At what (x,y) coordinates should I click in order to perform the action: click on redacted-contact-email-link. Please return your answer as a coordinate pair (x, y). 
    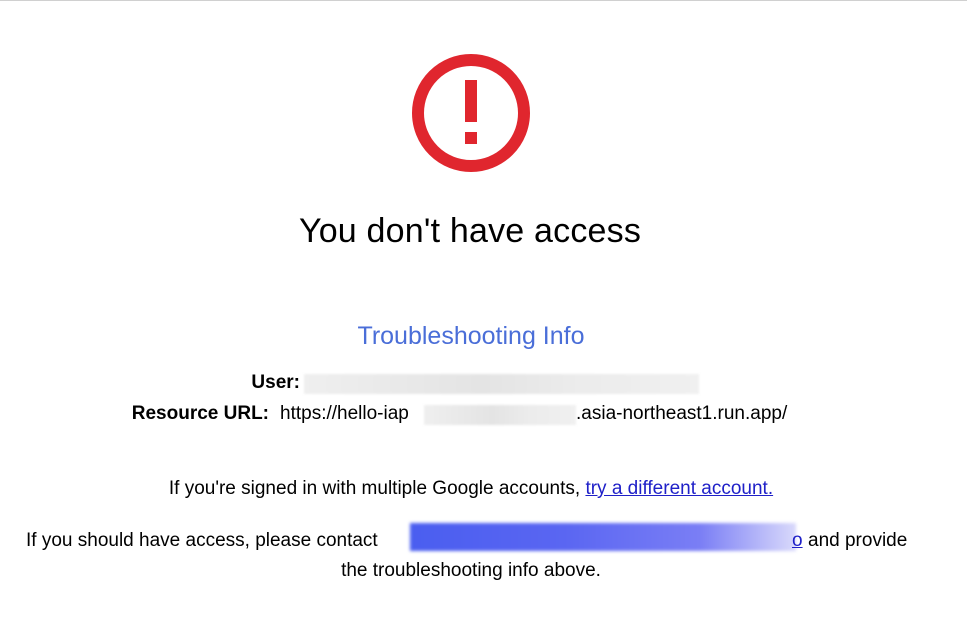
    Looking at the image, I should click on (603, 537).